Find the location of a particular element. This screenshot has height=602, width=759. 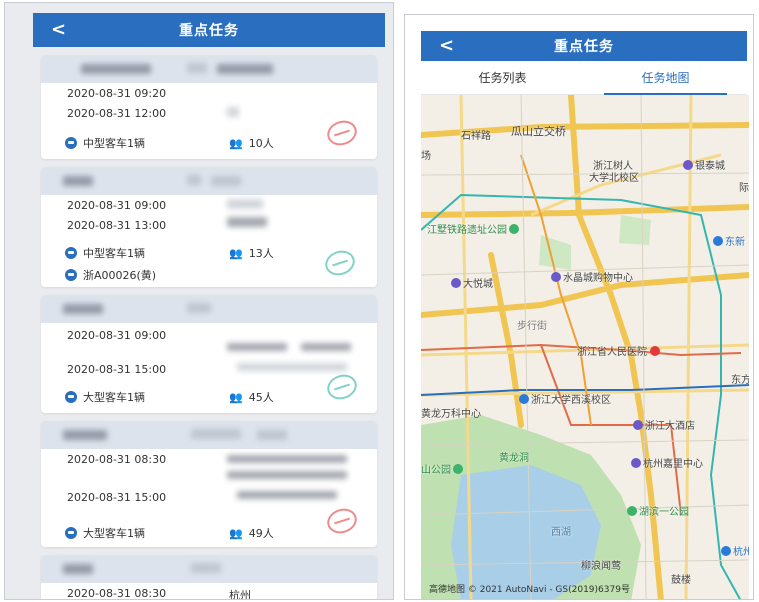

poi-park: 山公园 is located at coordinates (443, 468).